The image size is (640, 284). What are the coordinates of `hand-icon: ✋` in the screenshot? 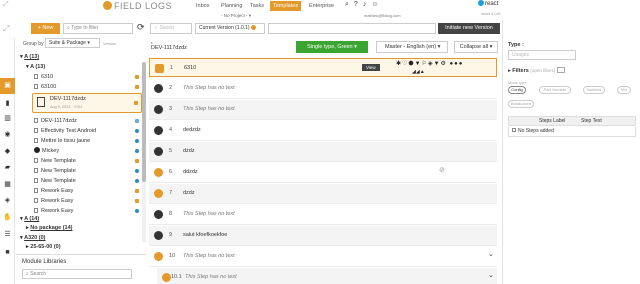 It's located at (7, 218).